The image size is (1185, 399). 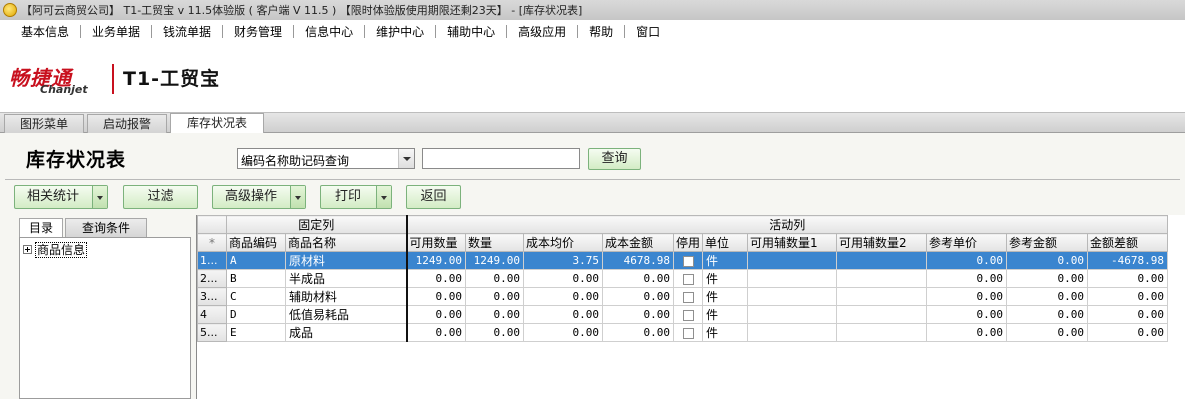 I want to click on brand-logo-en: Chanjet, so click(x=64, y=89).